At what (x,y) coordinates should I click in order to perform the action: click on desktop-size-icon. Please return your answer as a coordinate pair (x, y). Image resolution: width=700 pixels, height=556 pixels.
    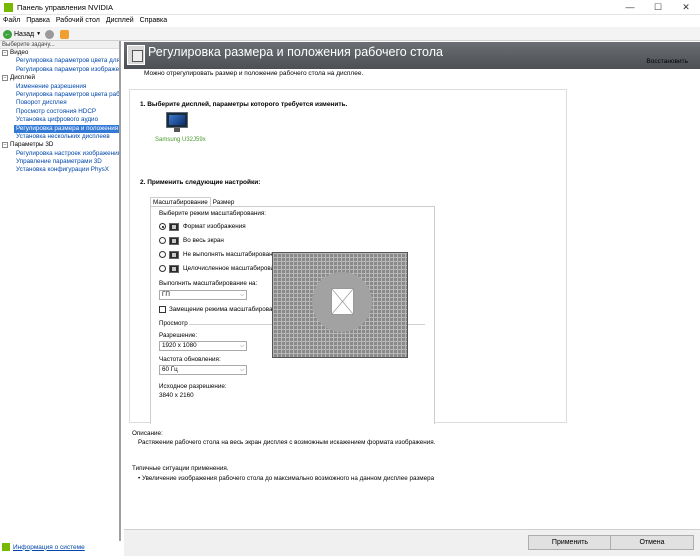
    Looking at the image, I should click on (136, 55).